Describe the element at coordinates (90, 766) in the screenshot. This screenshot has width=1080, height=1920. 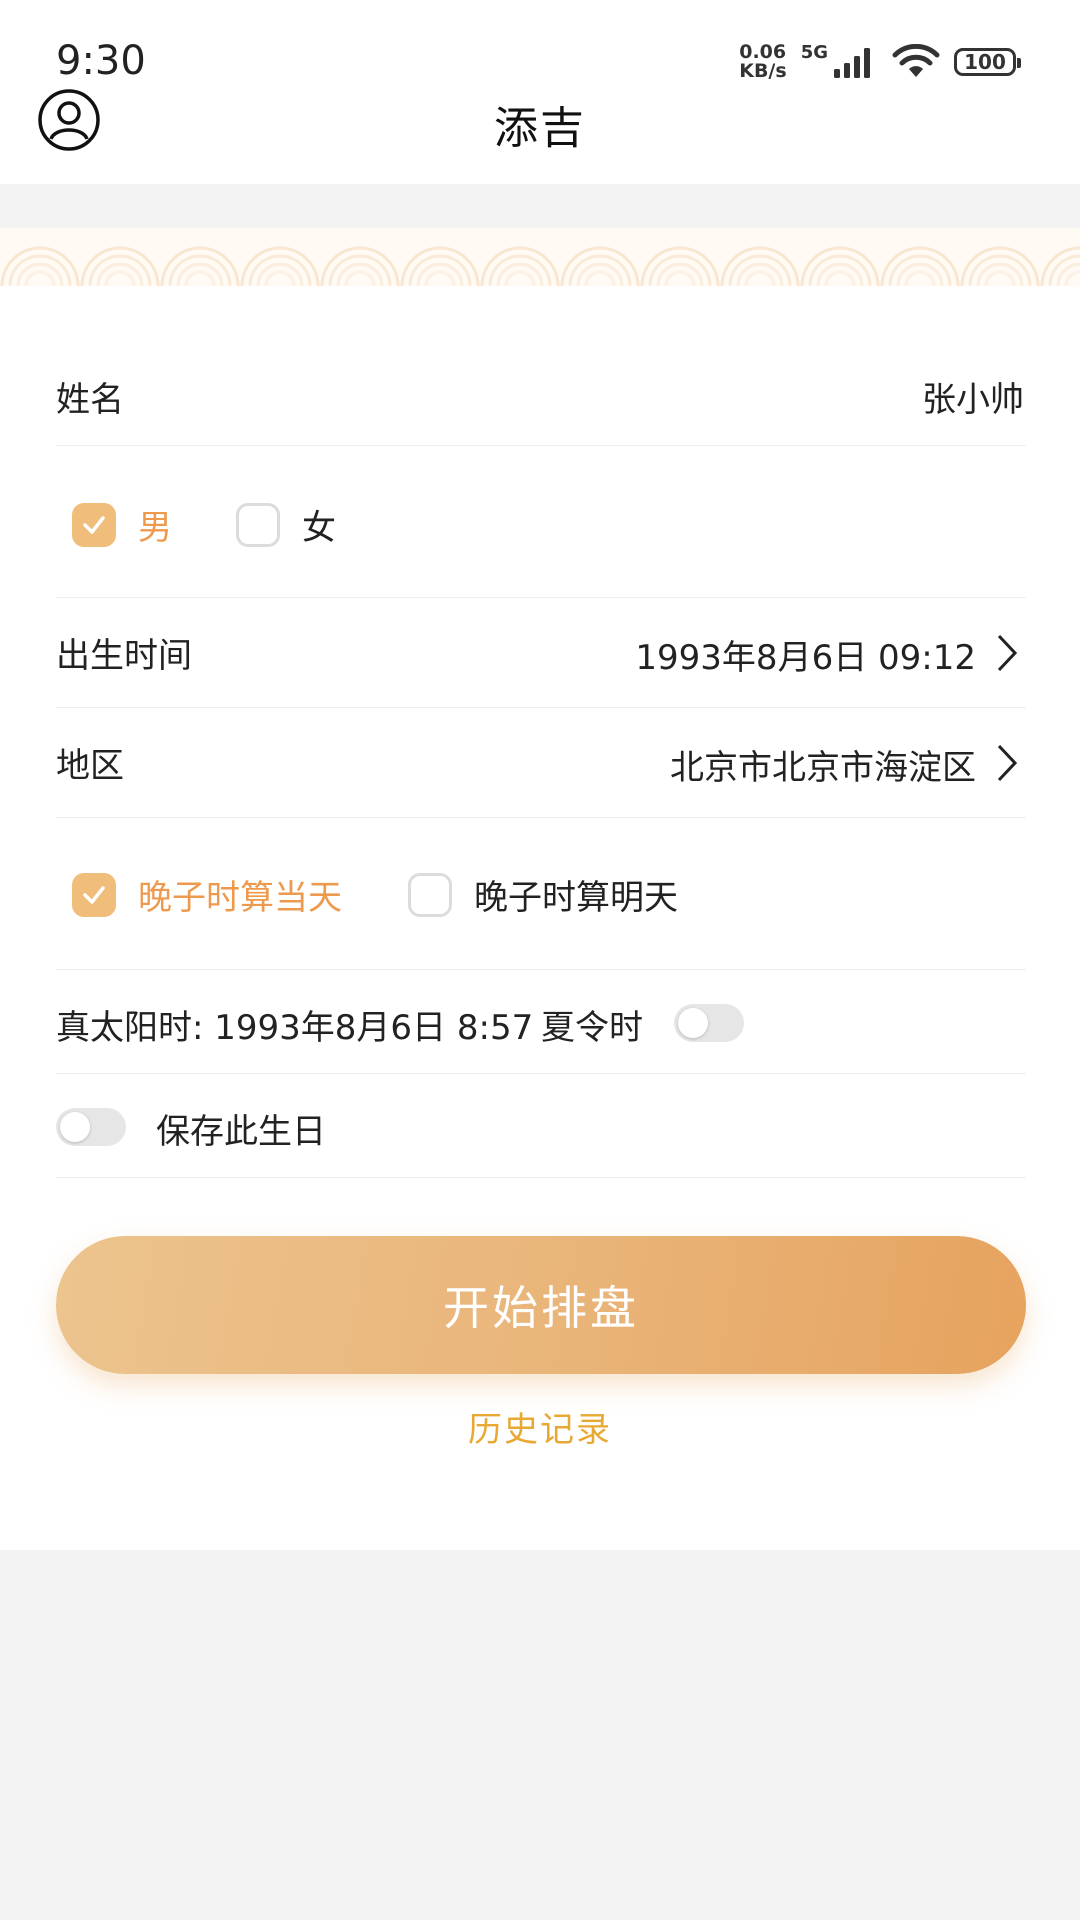
I see `region-label: 地区` at that location.